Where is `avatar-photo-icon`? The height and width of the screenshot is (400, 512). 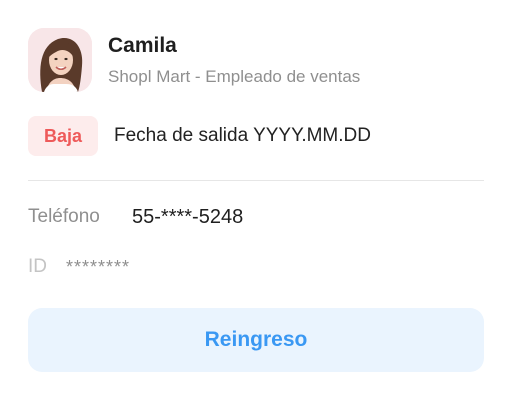 avatar-photo-icon is located at coordinates (60, 60).